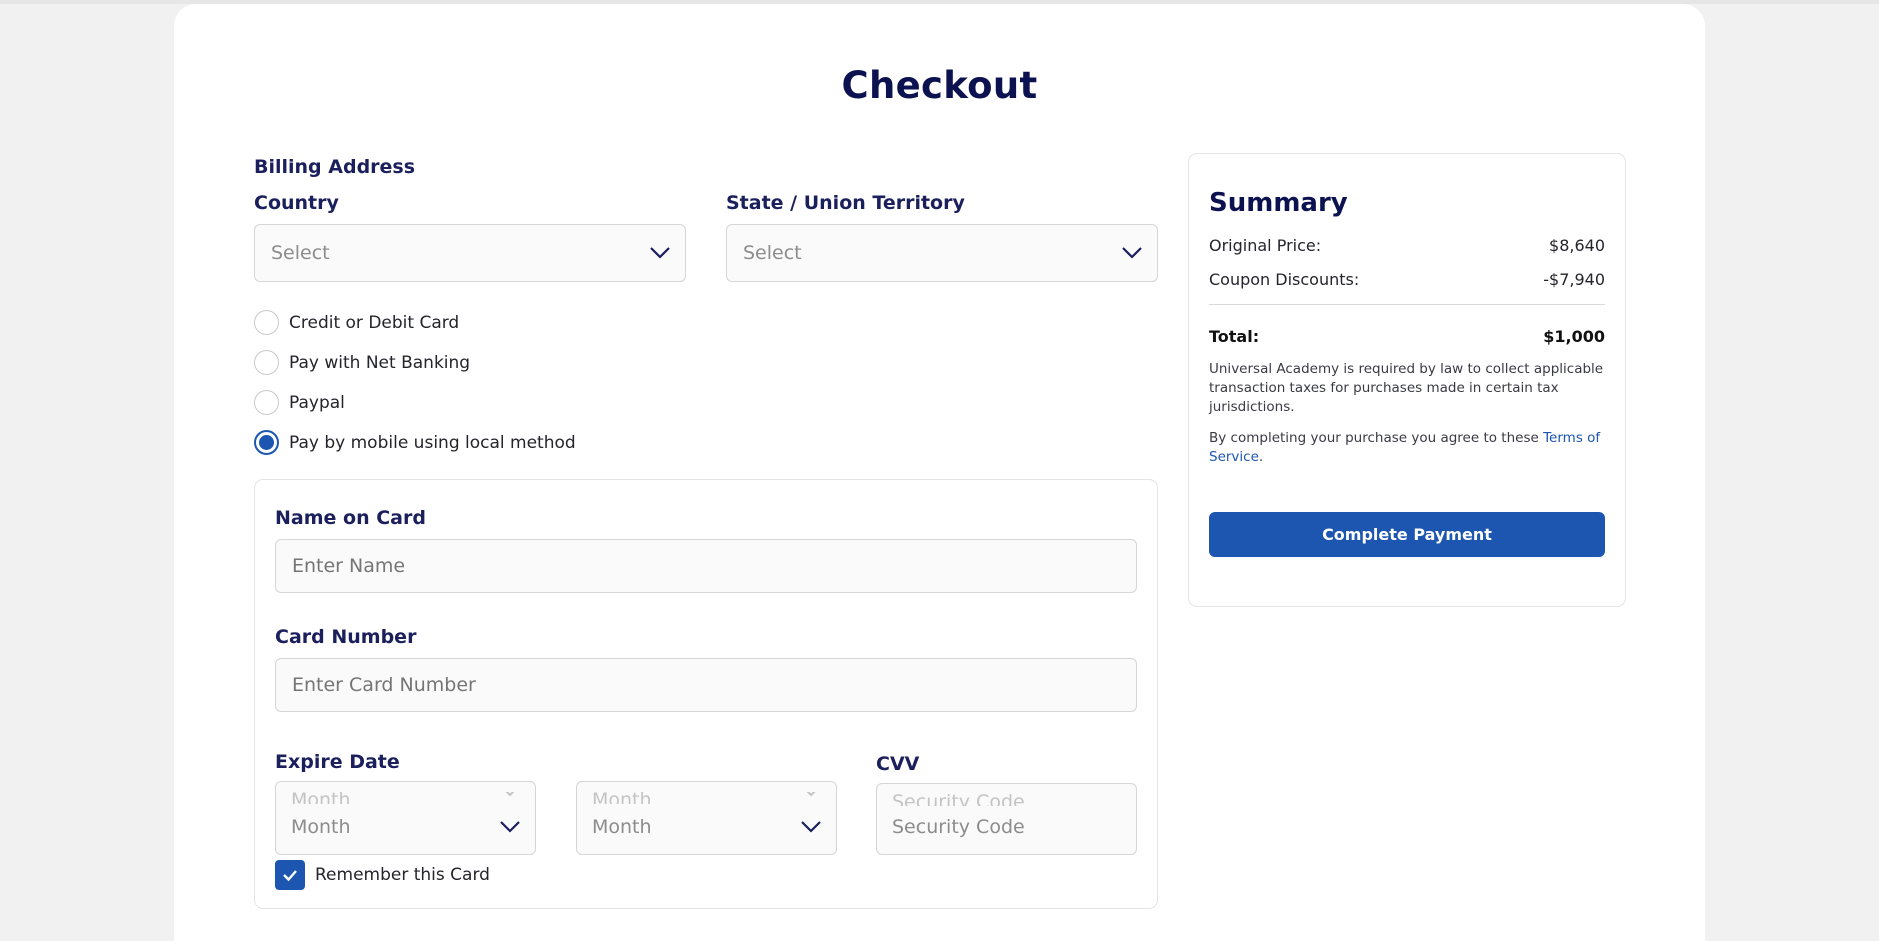  Describe the element at coordinates (296, 203) in the screenshot. I see `country-label: Country` at that location.